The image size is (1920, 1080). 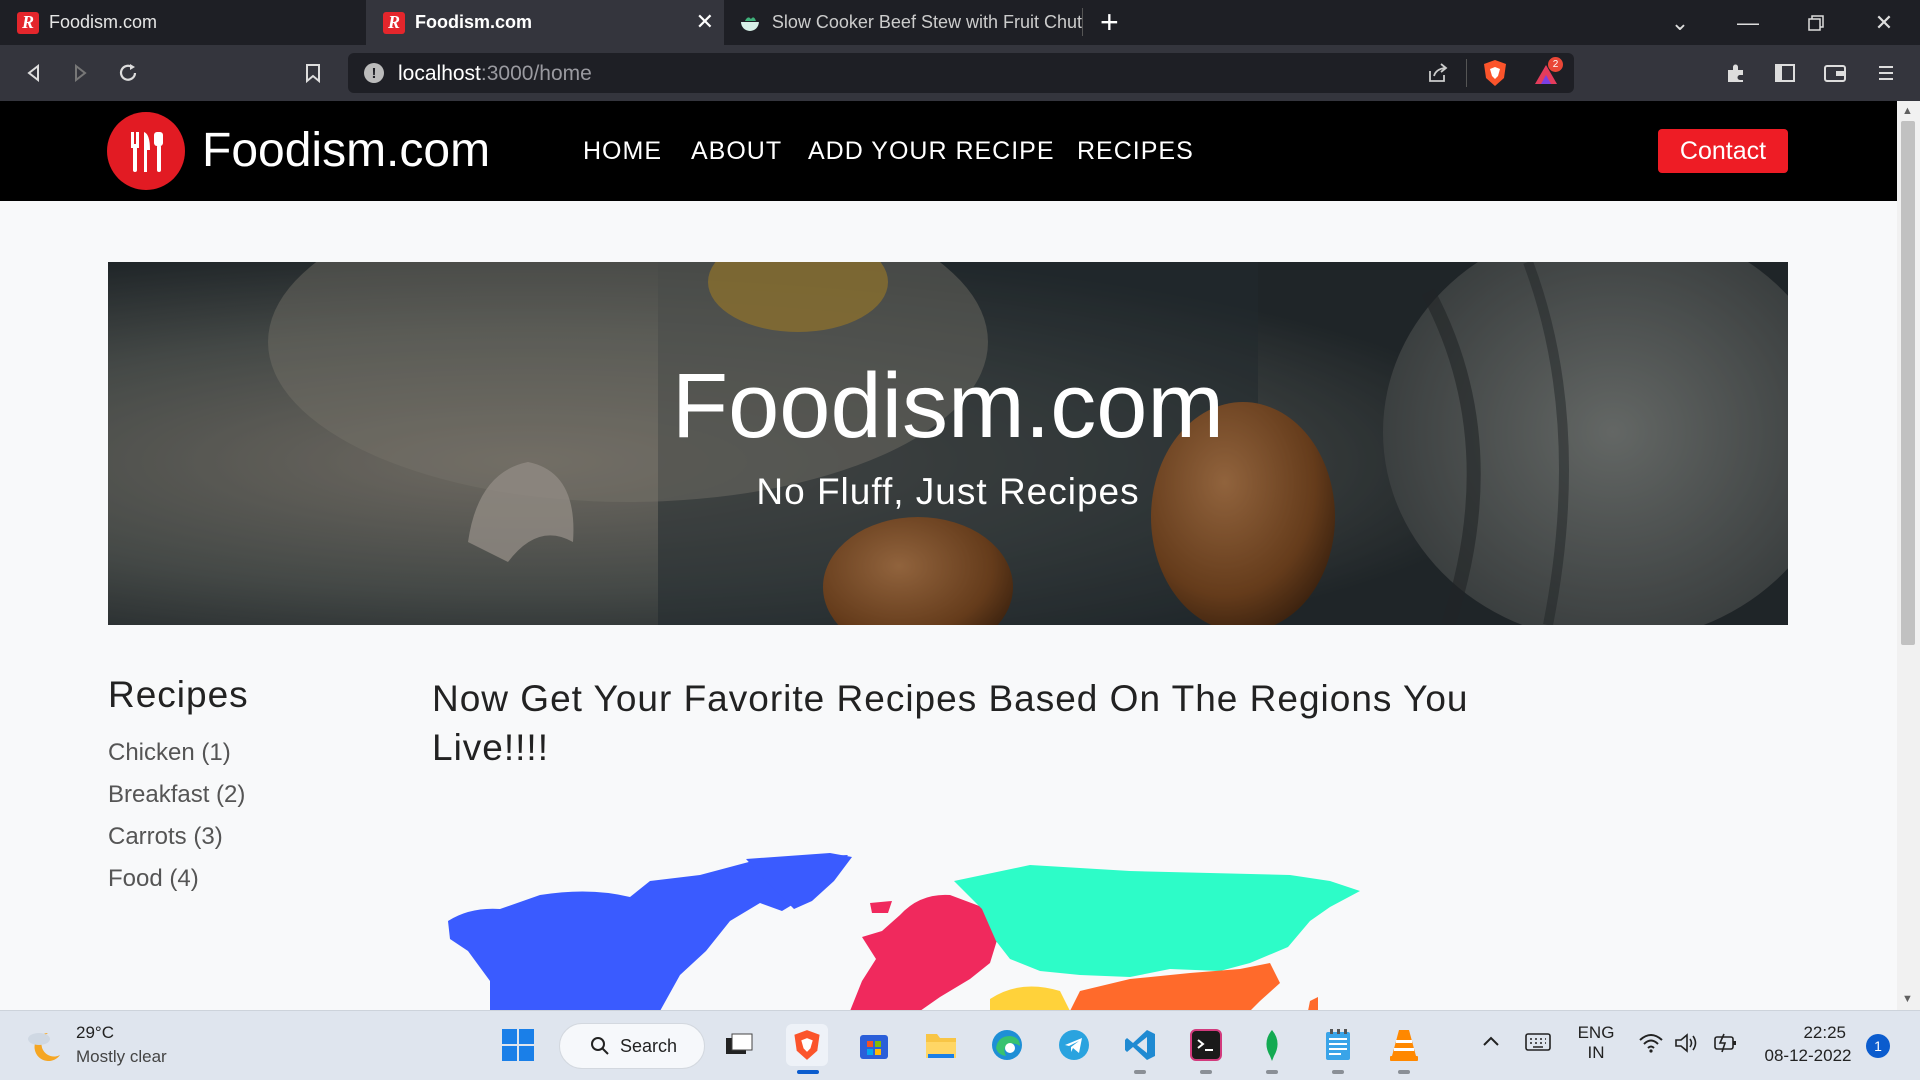 I want to click on back-button, so click(x=34, y=73).